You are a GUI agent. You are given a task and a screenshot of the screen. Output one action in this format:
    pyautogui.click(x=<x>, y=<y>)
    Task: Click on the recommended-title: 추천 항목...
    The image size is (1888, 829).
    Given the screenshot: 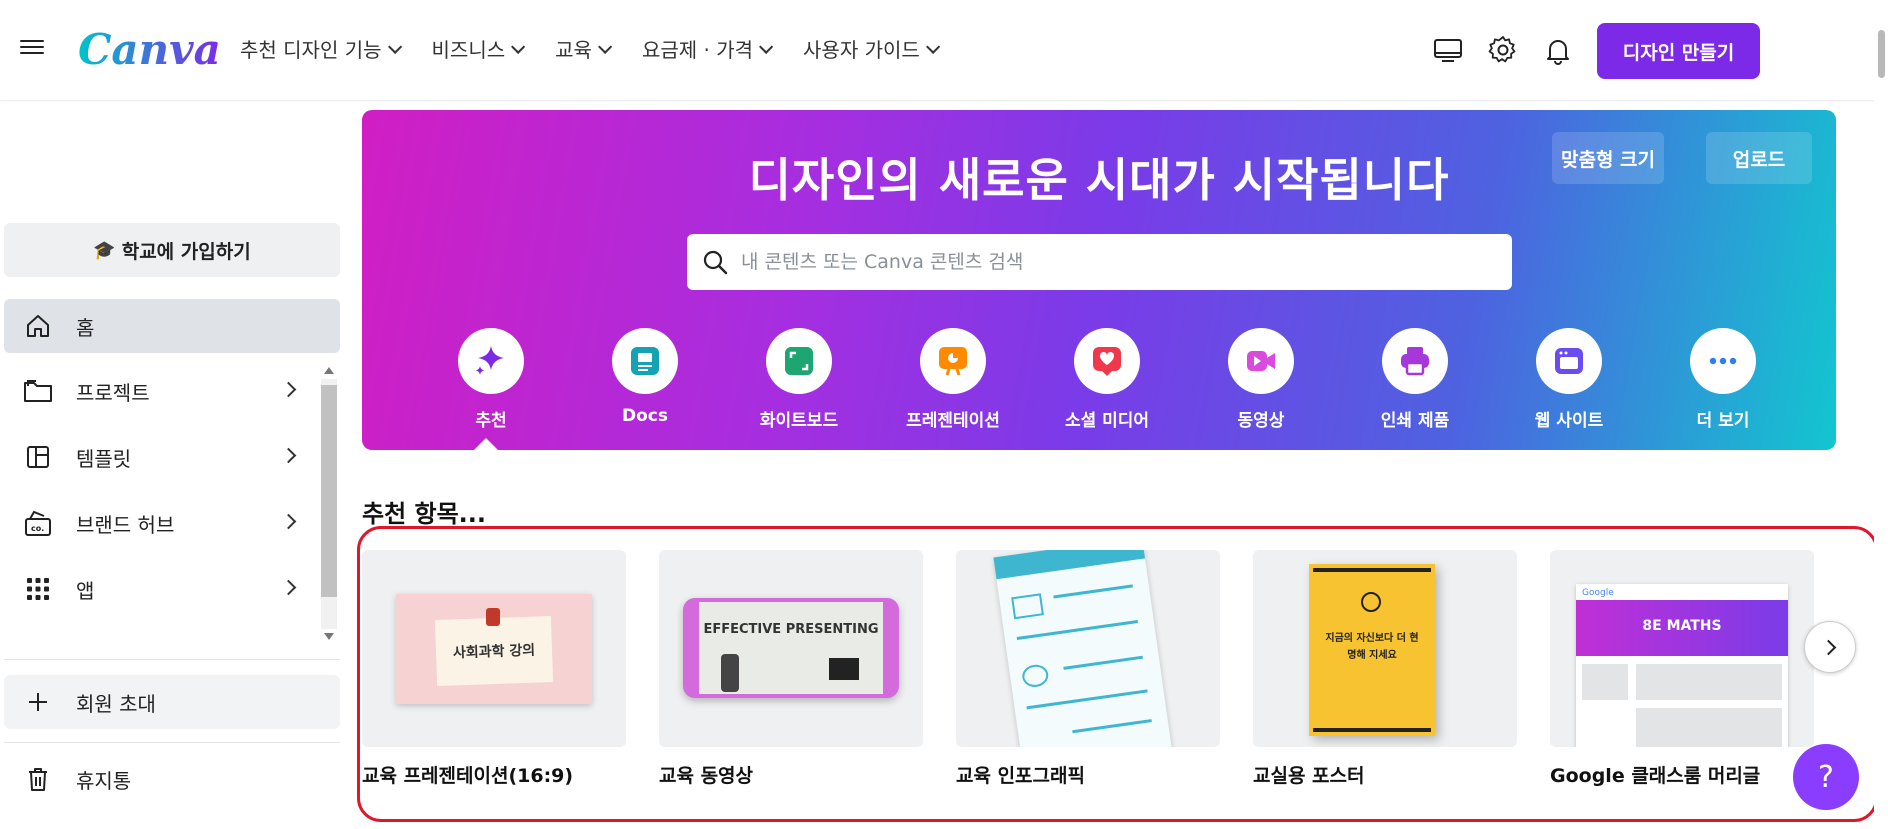 What is the action you would take?
    pyautogui.click(x=424, y=514)
    